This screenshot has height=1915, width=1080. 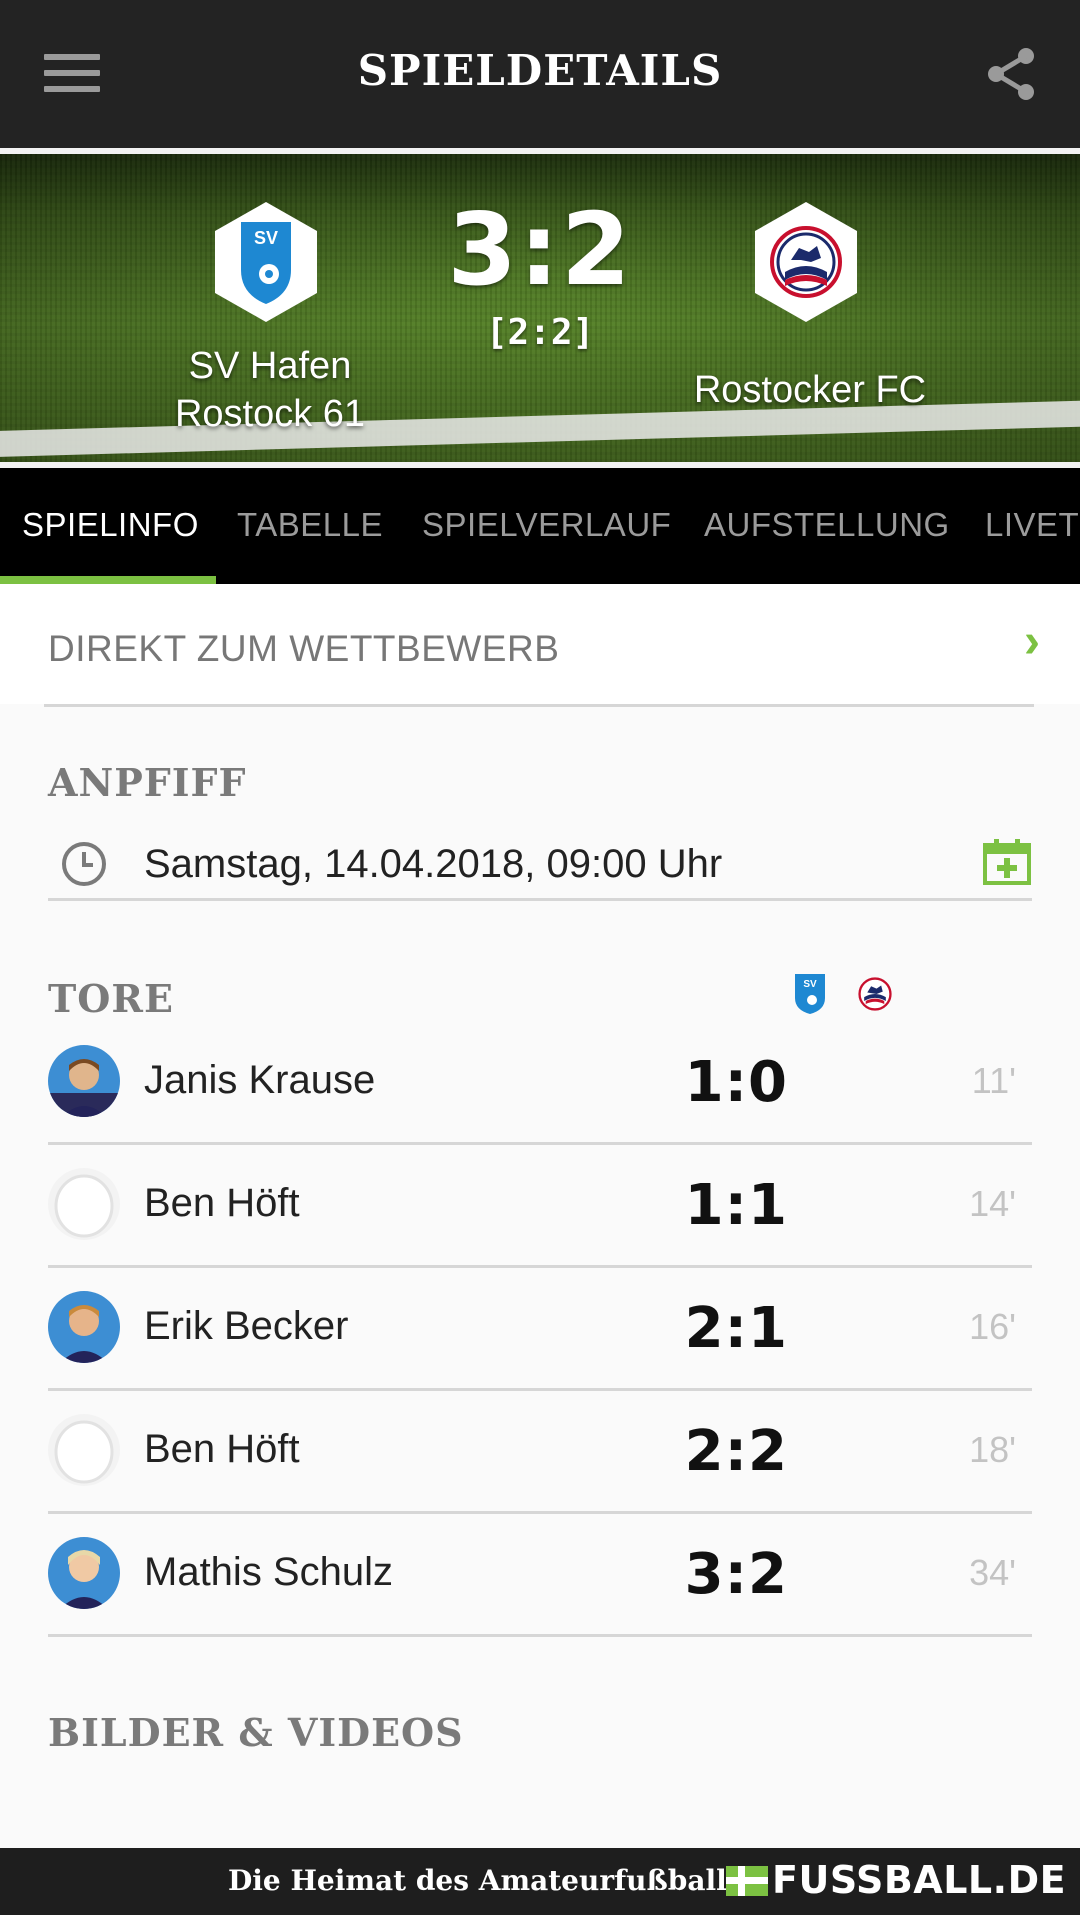 What do you see at coordinates (433, 864) in the screenshot?
I see `kickoff-datetime: Samstag, 14.04.2018, 09:00 Uhr` at bounding box center [433, 864].